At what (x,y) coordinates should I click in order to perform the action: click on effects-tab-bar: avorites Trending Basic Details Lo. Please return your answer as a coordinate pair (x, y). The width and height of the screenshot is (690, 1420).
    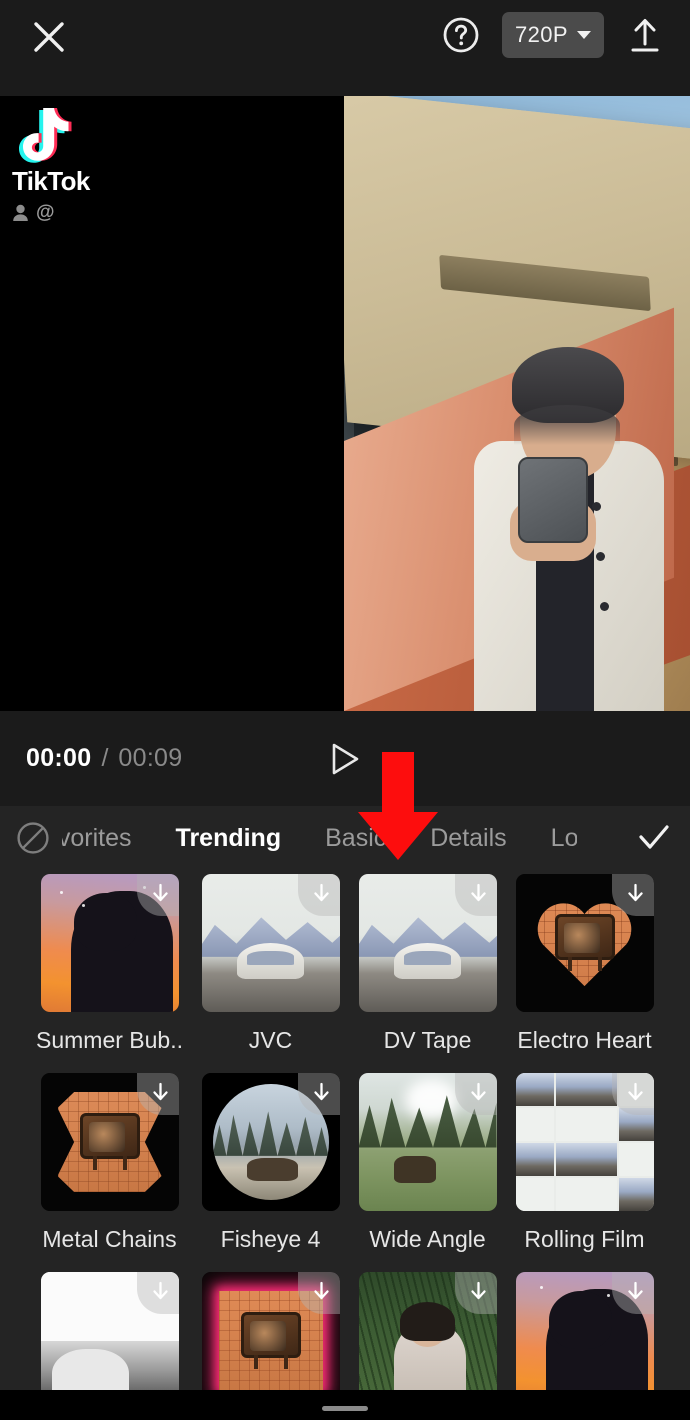
    Looking at the image, I should click on (345, 838).